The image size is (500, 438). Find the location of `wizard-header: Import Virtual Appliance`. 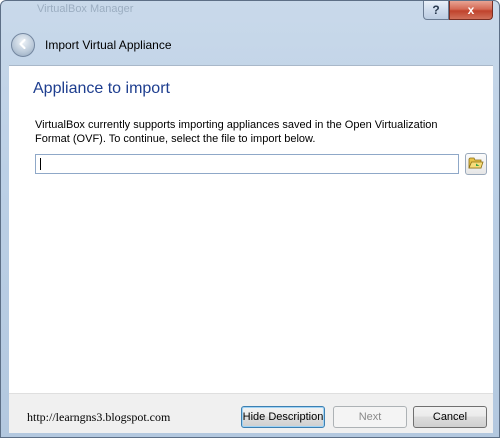

wizard-header: Import Virtual Appliance is located at coordinates (251, 45).